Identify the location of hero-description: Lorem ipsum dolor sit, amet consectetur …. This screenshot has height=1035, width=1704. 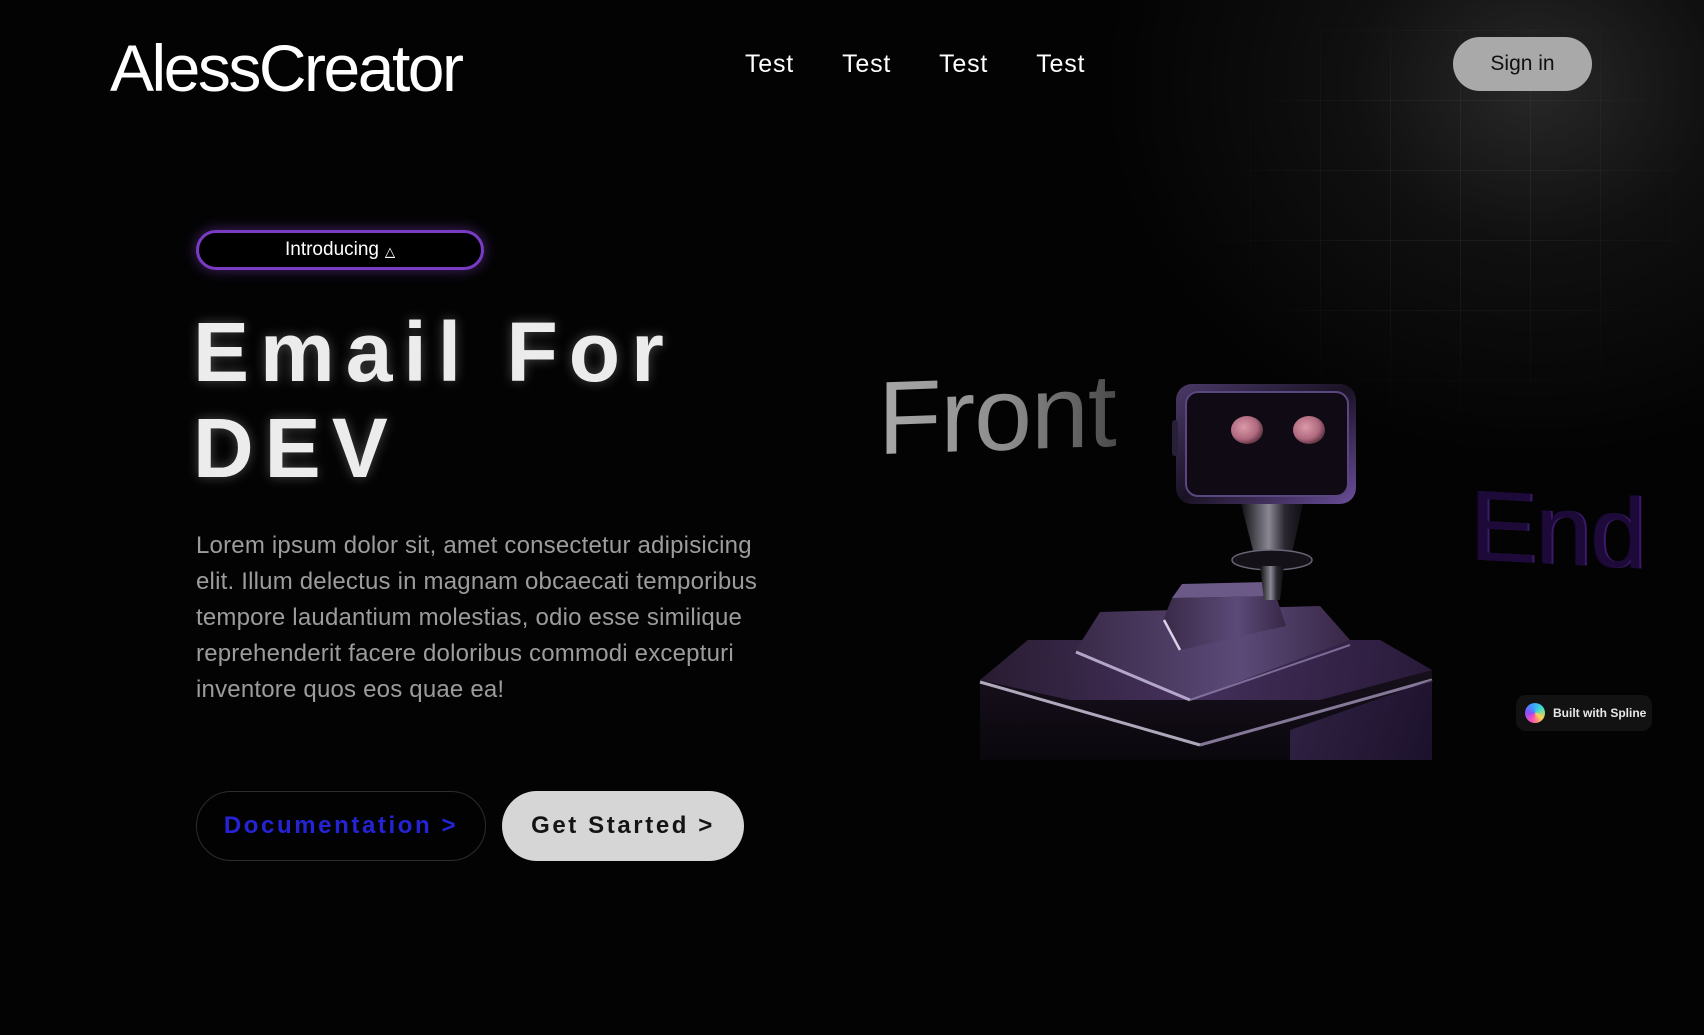
(477, 617).